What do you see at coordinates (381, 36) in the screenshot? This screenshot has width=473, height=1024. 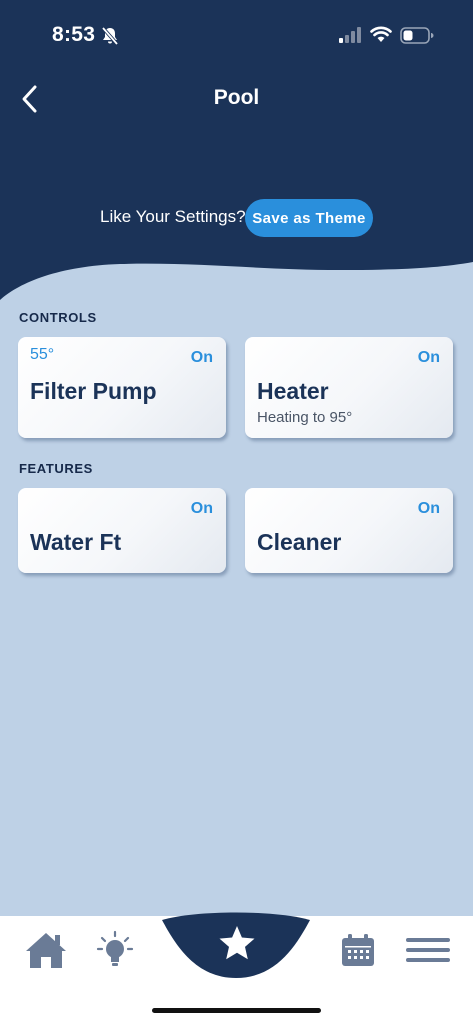 I see `wifi-icon` at bounding box center [381, 36].